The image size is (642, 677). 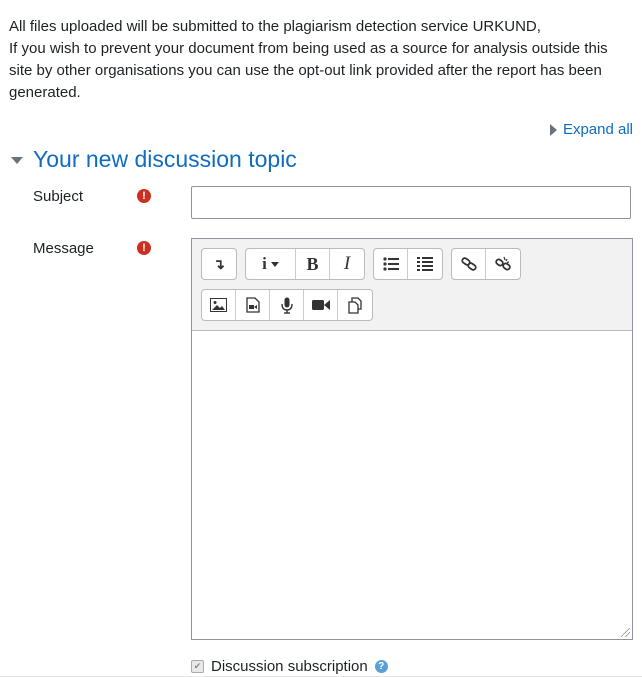 I want to click on paragraph-styles-button: i, so click(x=271, y=264).